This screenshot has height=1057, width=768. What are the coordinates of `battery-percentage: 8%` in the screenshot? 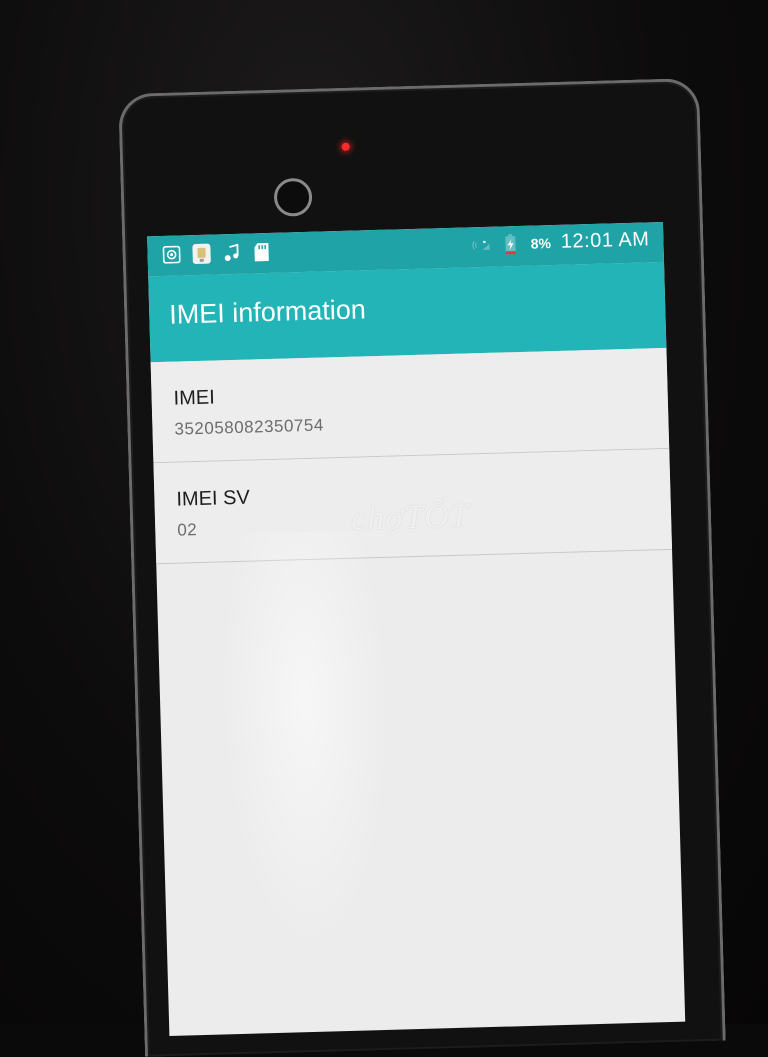 It's located at (541, 243).